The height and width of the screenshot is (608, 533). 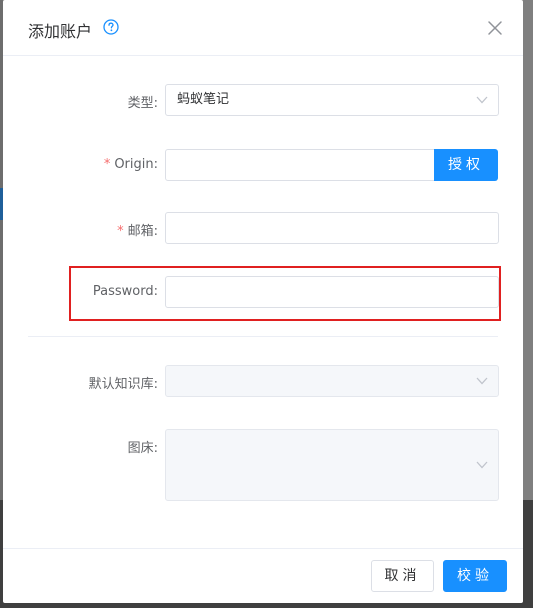 I want to click on password-input, so click(x=332, y=292).